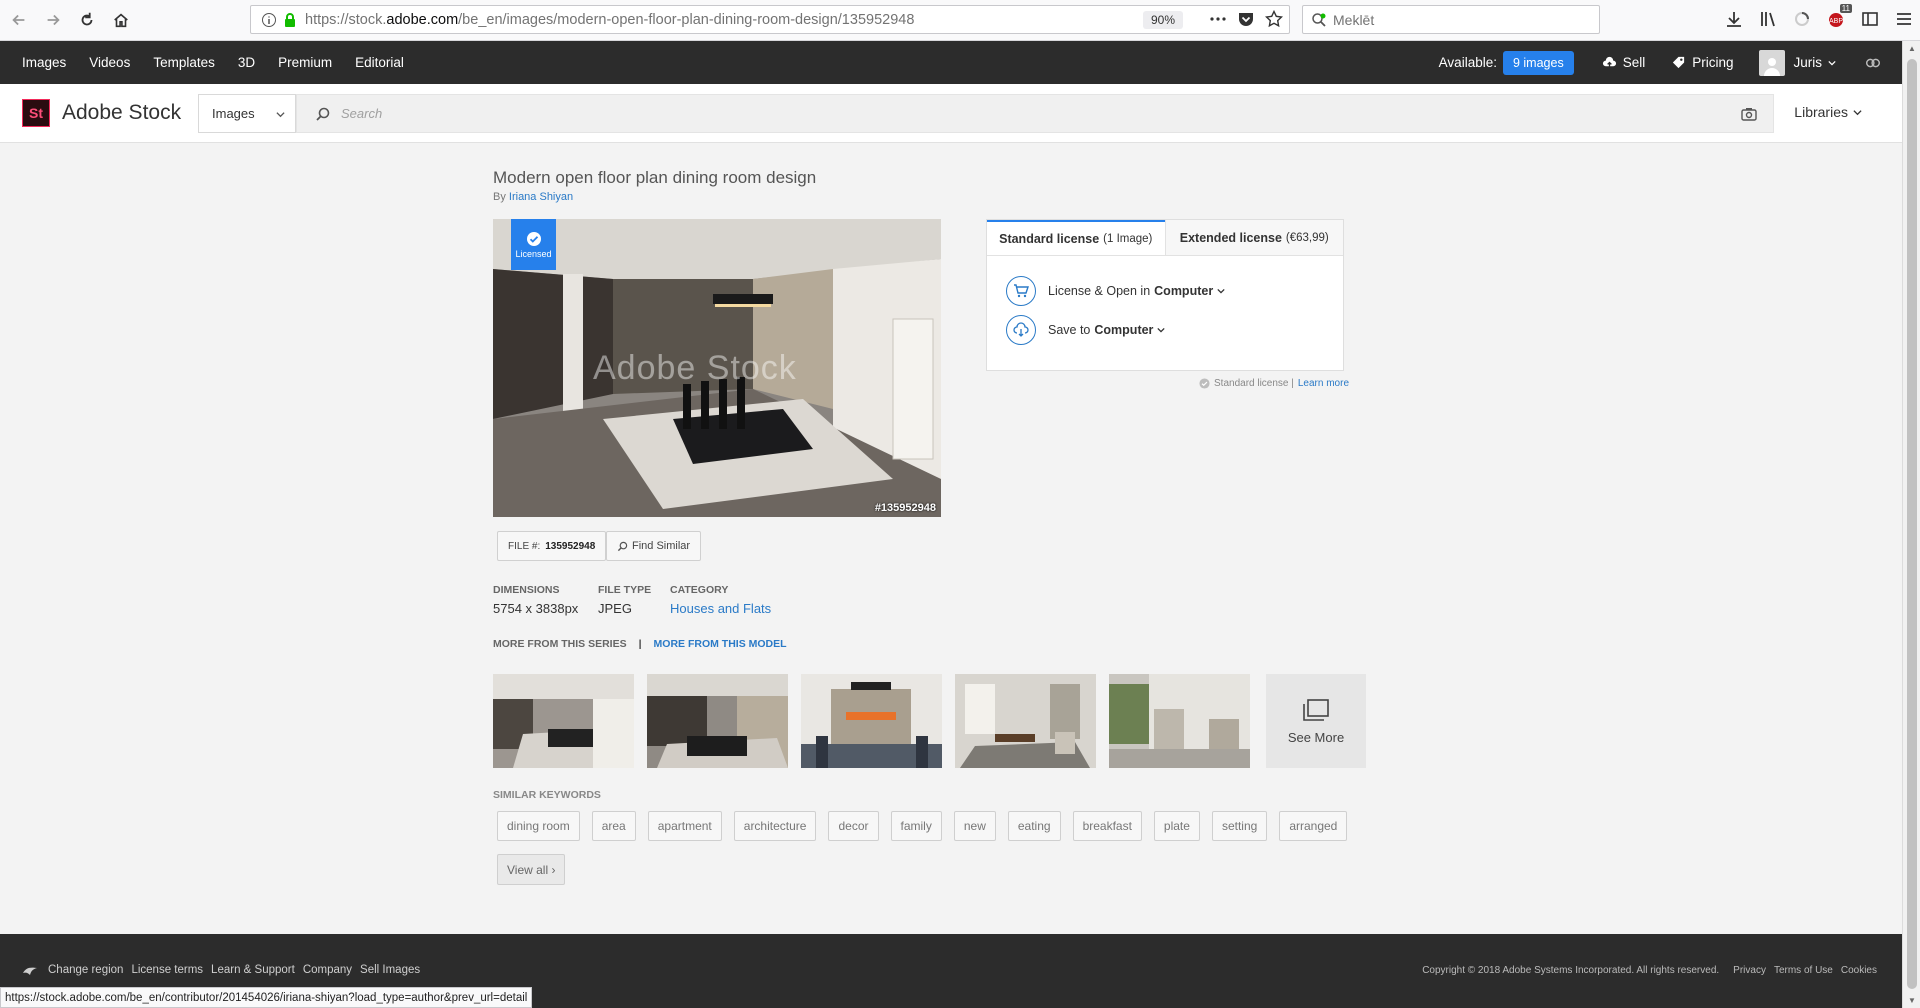 Image resolution: width=1920 pixels, height=1008 pixels. Describe the element at coordinates (1857, 112) in the screenshot. I see `chevron-down-icon` at that location.